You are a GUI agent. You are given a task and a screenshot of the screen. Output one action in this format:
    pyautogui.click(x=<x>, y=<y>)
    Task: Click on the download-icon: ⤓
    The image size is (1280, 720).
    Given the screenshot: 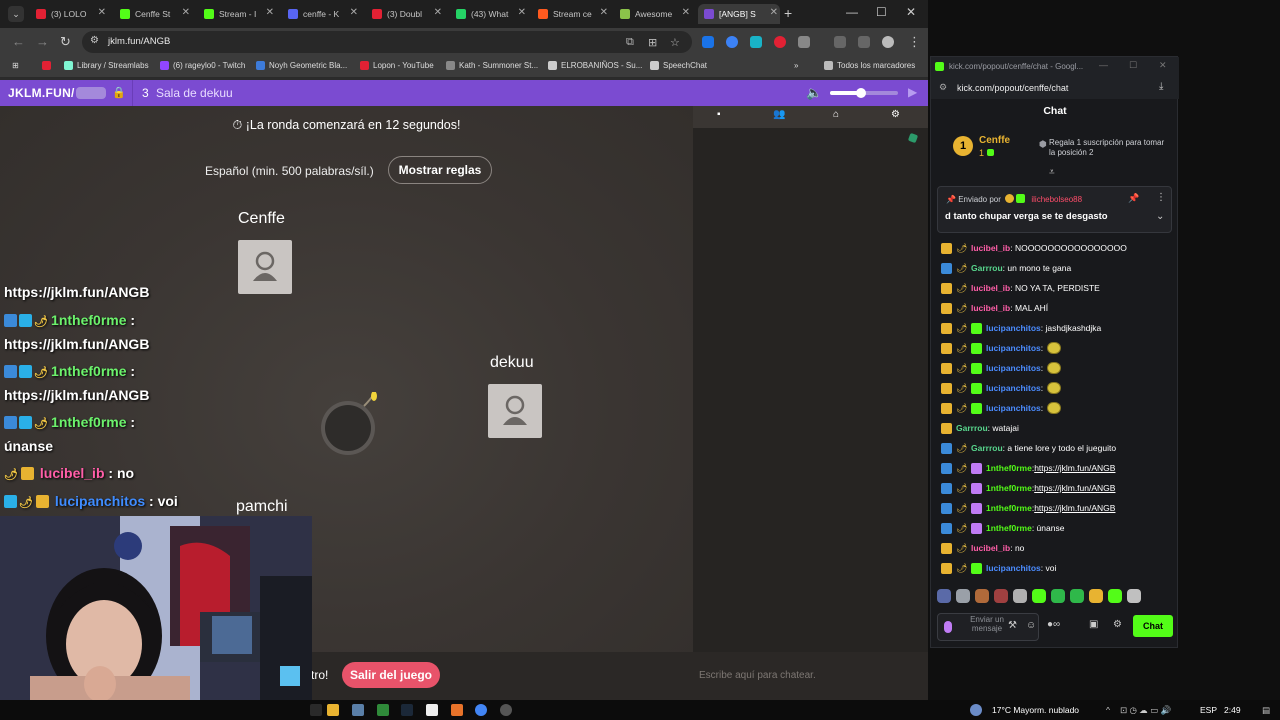 What is the action you would take?
    pyautogui.click(x=1161, y=86)
    